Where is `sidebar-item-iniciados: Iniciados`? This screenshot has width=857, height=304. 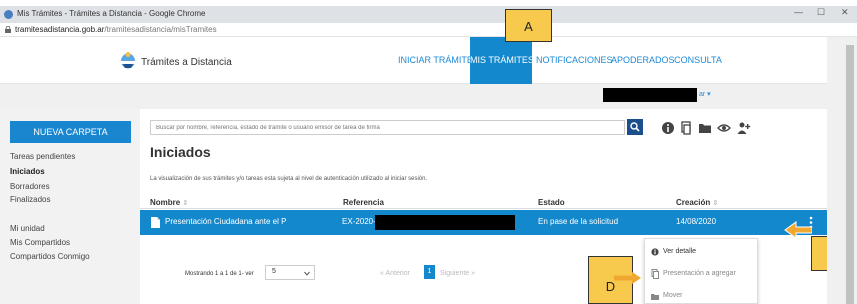
sidebar-item-iniciados: Iniciados is located at coordinates (27, 171).